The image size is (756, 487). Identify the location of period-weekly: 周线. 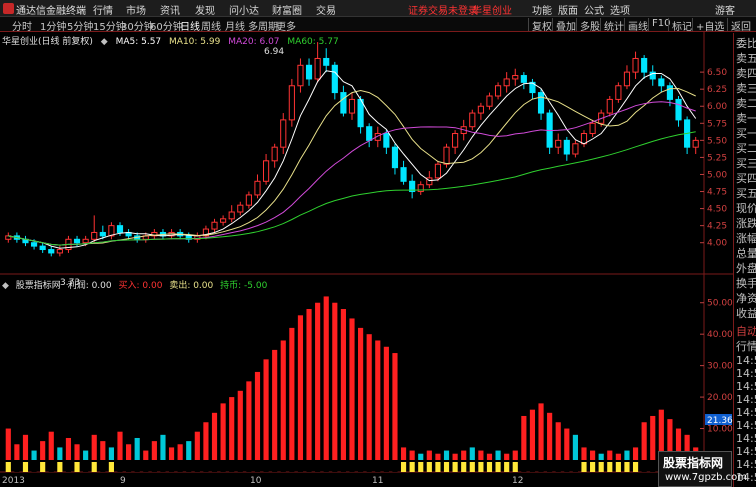
(211, 25).